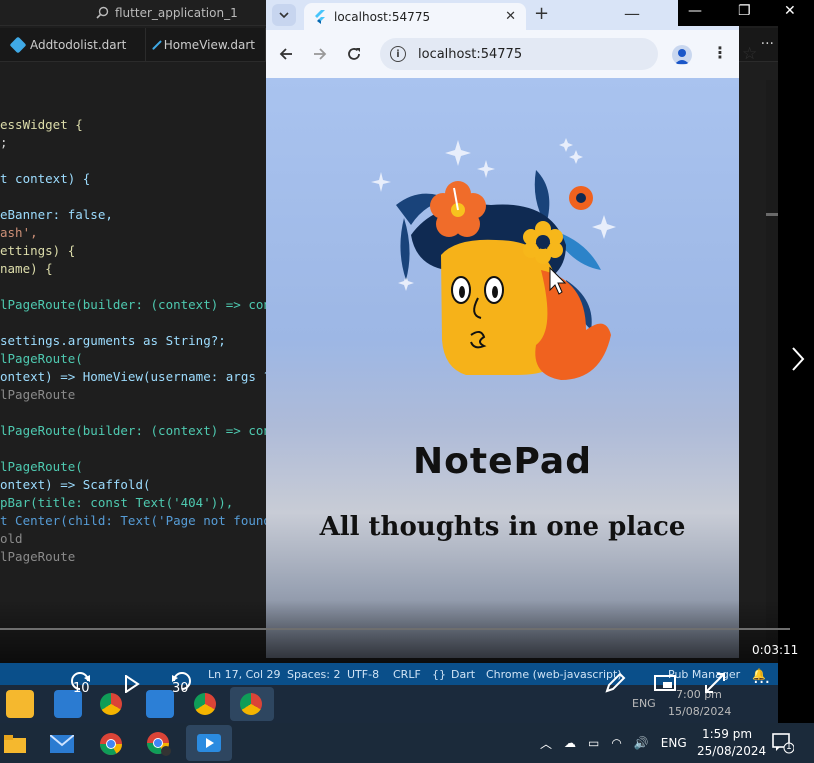  I want to click on browser-tab: localhost:54775 ✕, so click(415, 16).